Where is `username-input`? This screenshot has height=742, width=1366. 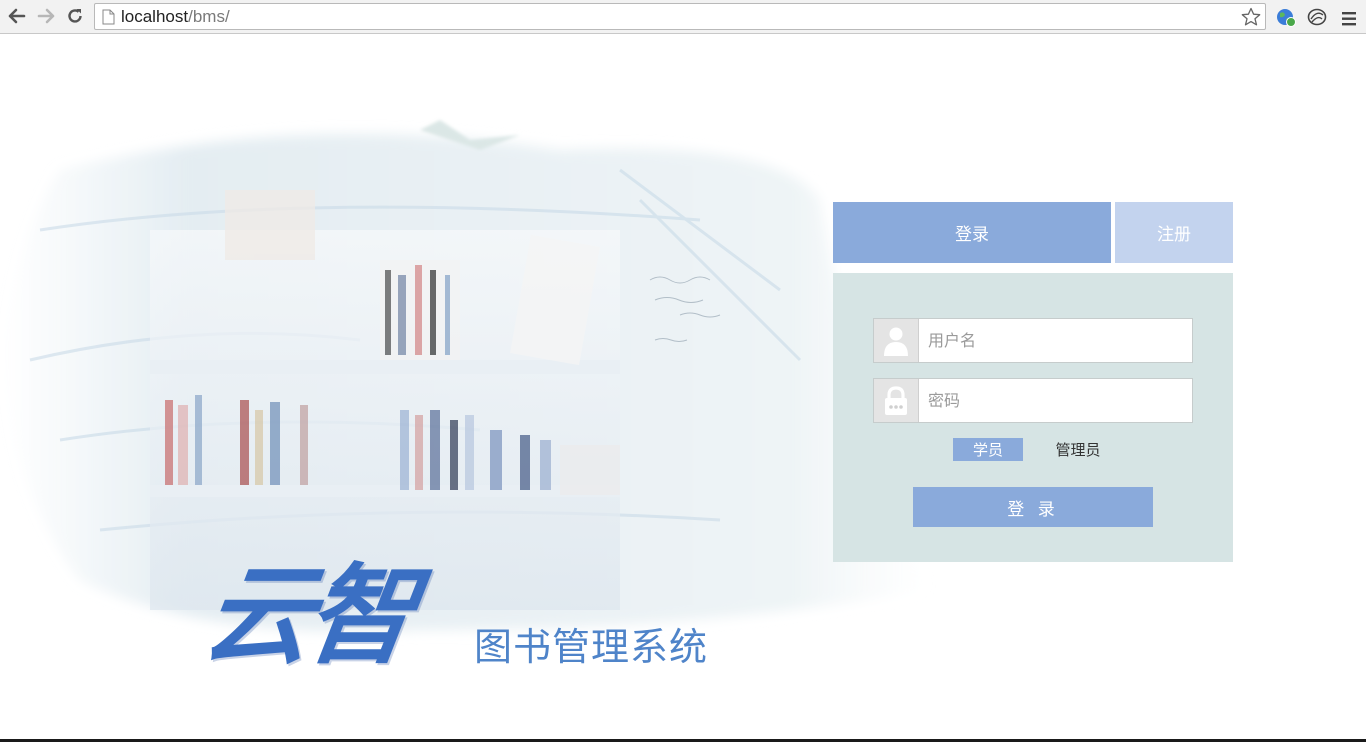 username-input is located at coordinates (1055, 340).